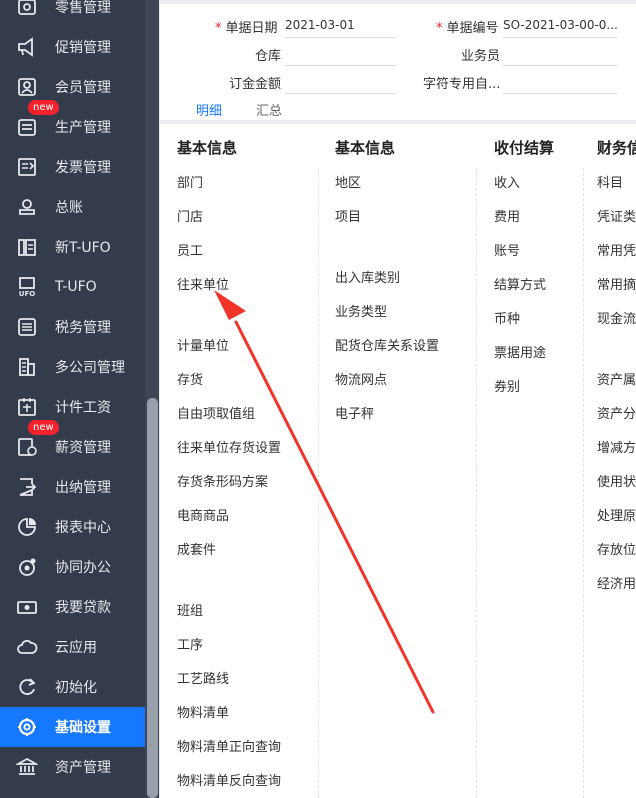  What do you see at coordinates (72, 87) in the screenshot?
I see `sidebar-item-member: 会员管理` at bounding box center [72, 87].